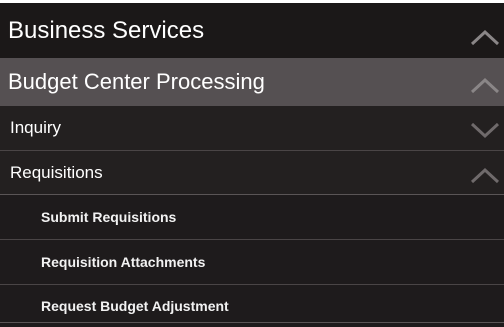  Describe the element at coordinates (252, 172) in the screenshot. I see `menu-item-requisitions: Requisitions` at that location.